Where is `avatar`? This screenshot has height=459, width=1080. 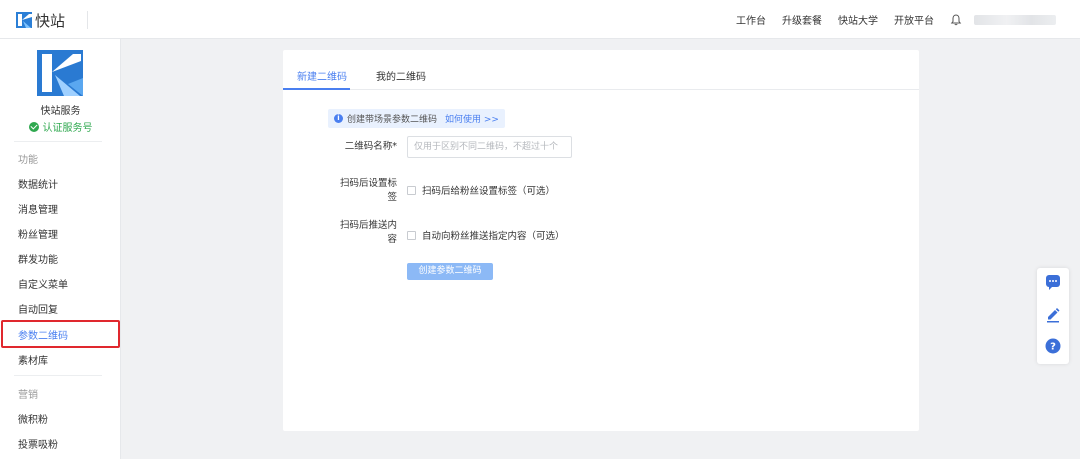 avatar is located at coordinates (60, 73).